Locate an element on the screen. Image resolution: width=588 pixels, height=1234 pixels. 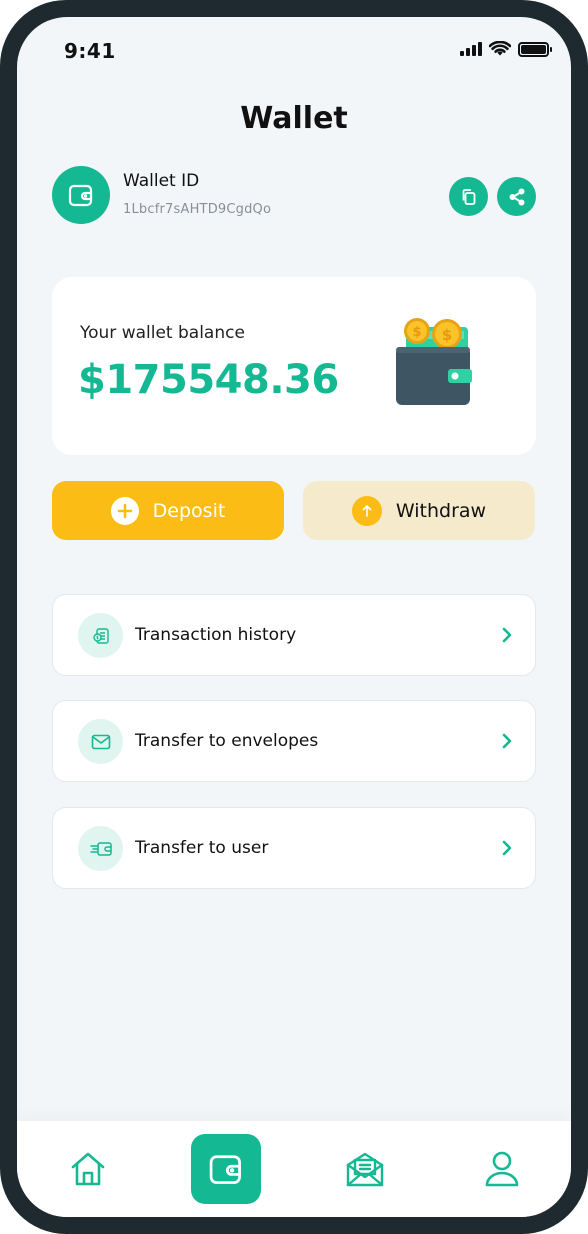
mail-open-icon is located at coordinates (365, 1169).